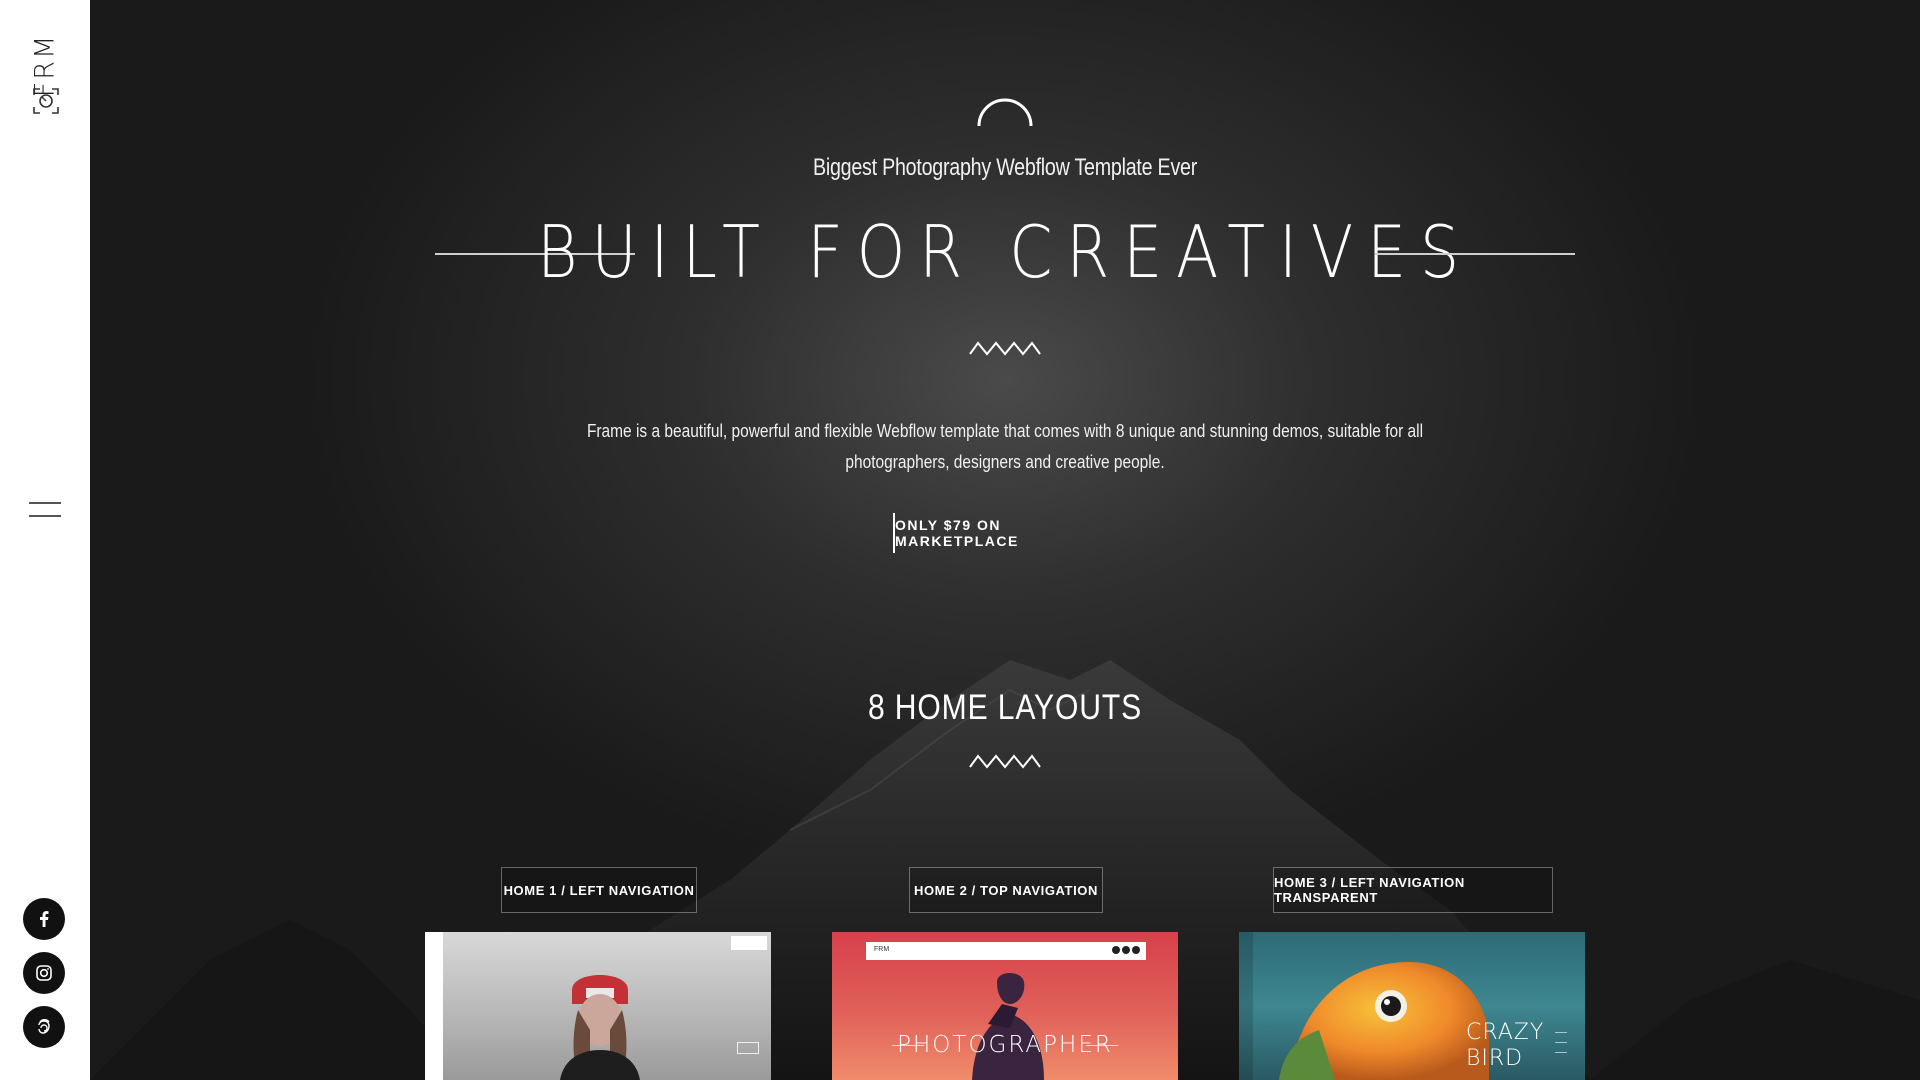  I want to click on menu-hamburger-icon, so click(45, 510).